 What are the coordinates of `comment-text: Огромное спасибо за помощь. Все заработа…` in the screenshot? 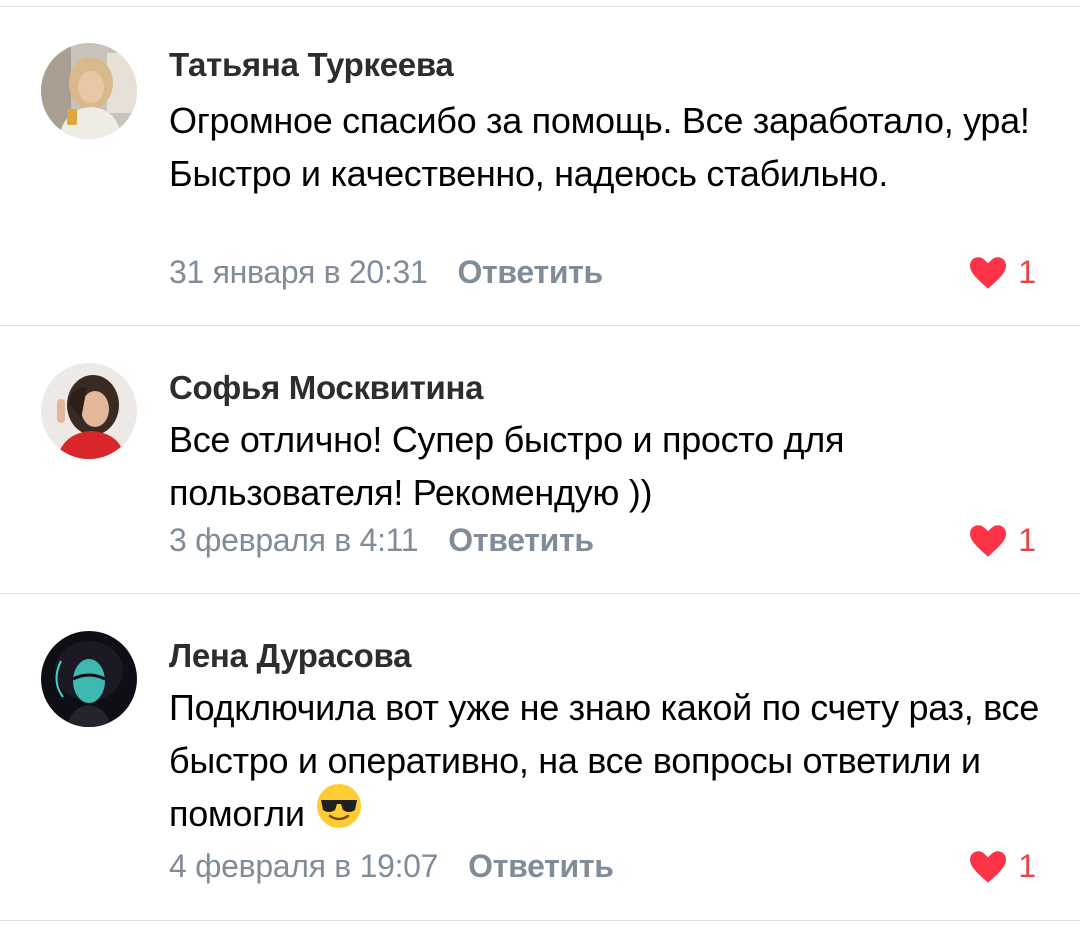 It's located at (599, 147).